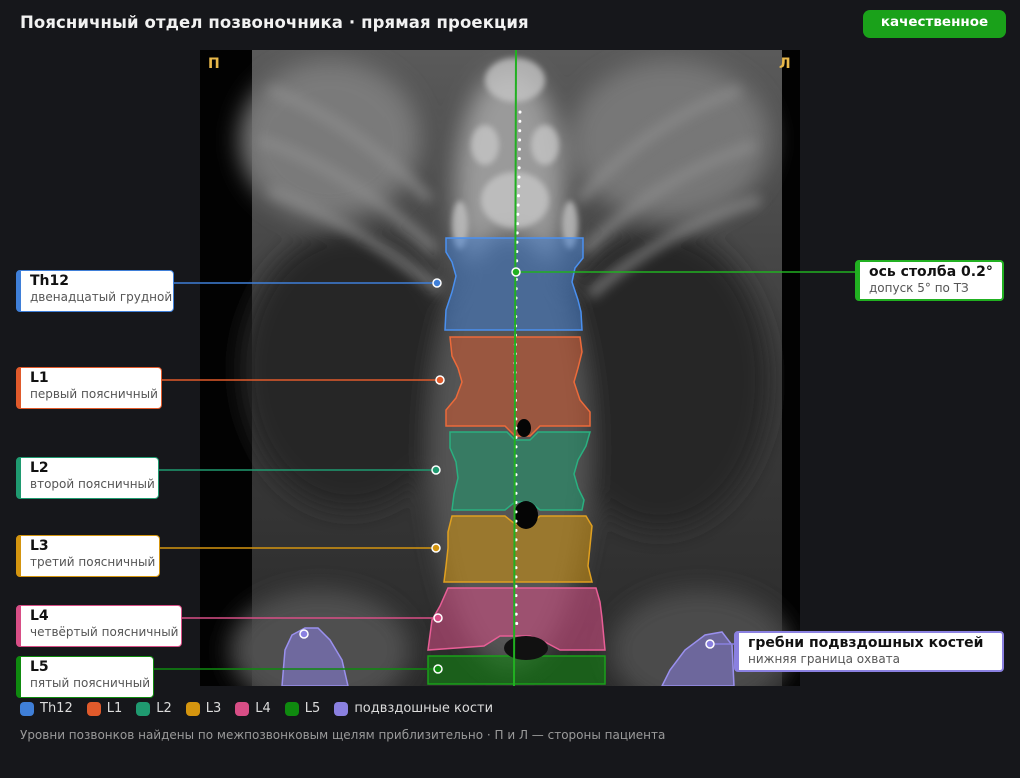 This screenshot has height=778, width=1020. Describe the element at coordinates (436, 470) in the screenshot. I see `anchor-dot-l2` at that location.